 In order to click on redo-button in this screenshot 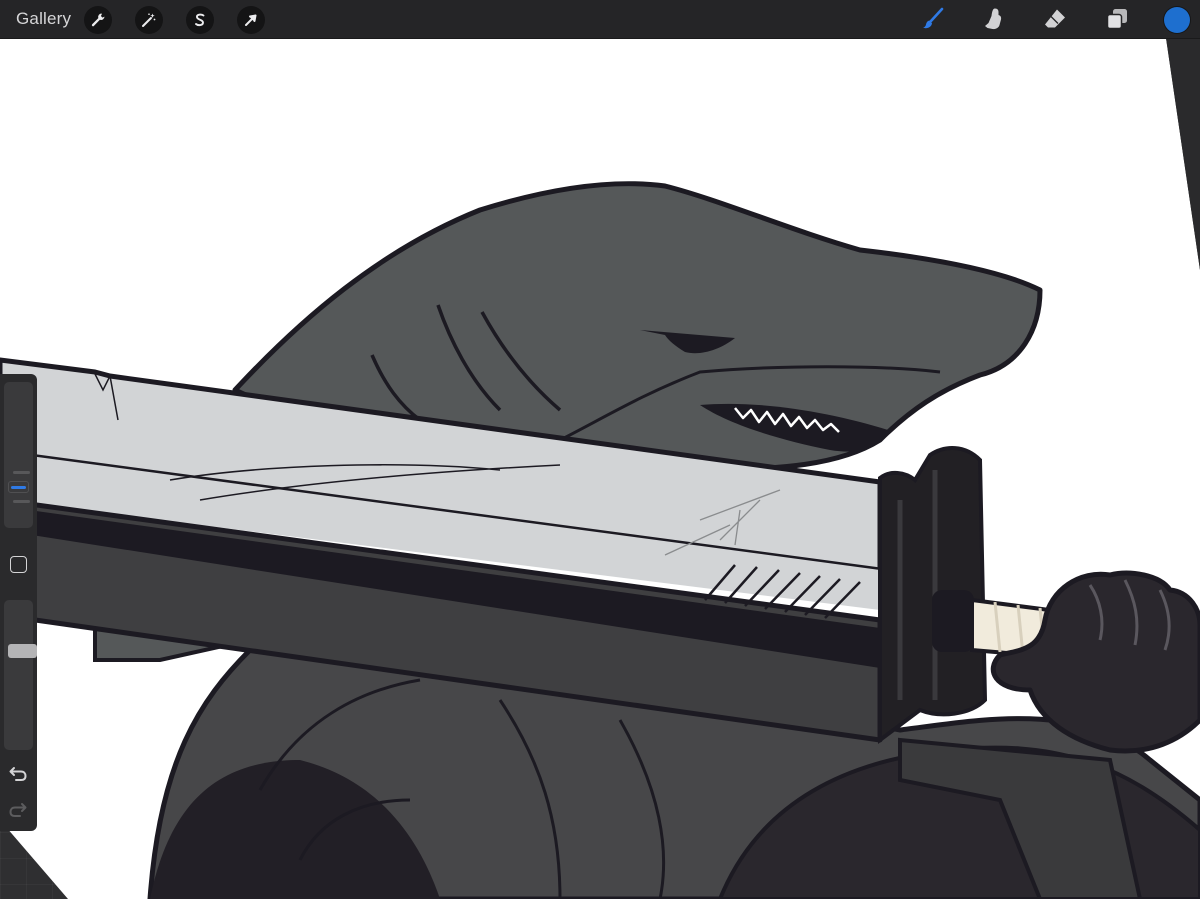, I will do `click(18, 809)`.